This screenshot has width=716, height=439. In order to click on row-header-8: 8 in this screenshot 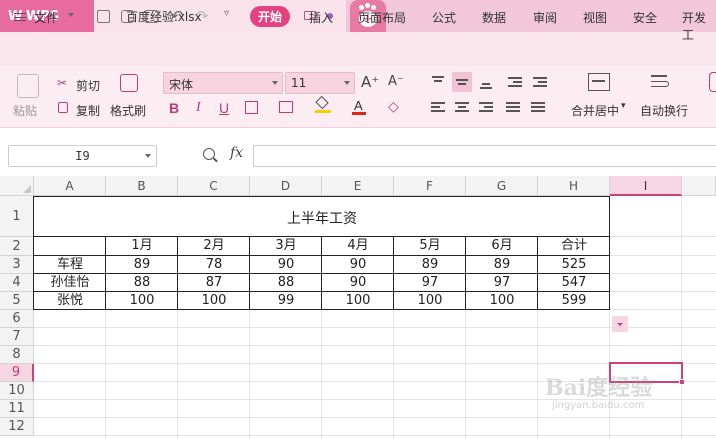, I will do `click(17, 355)`.